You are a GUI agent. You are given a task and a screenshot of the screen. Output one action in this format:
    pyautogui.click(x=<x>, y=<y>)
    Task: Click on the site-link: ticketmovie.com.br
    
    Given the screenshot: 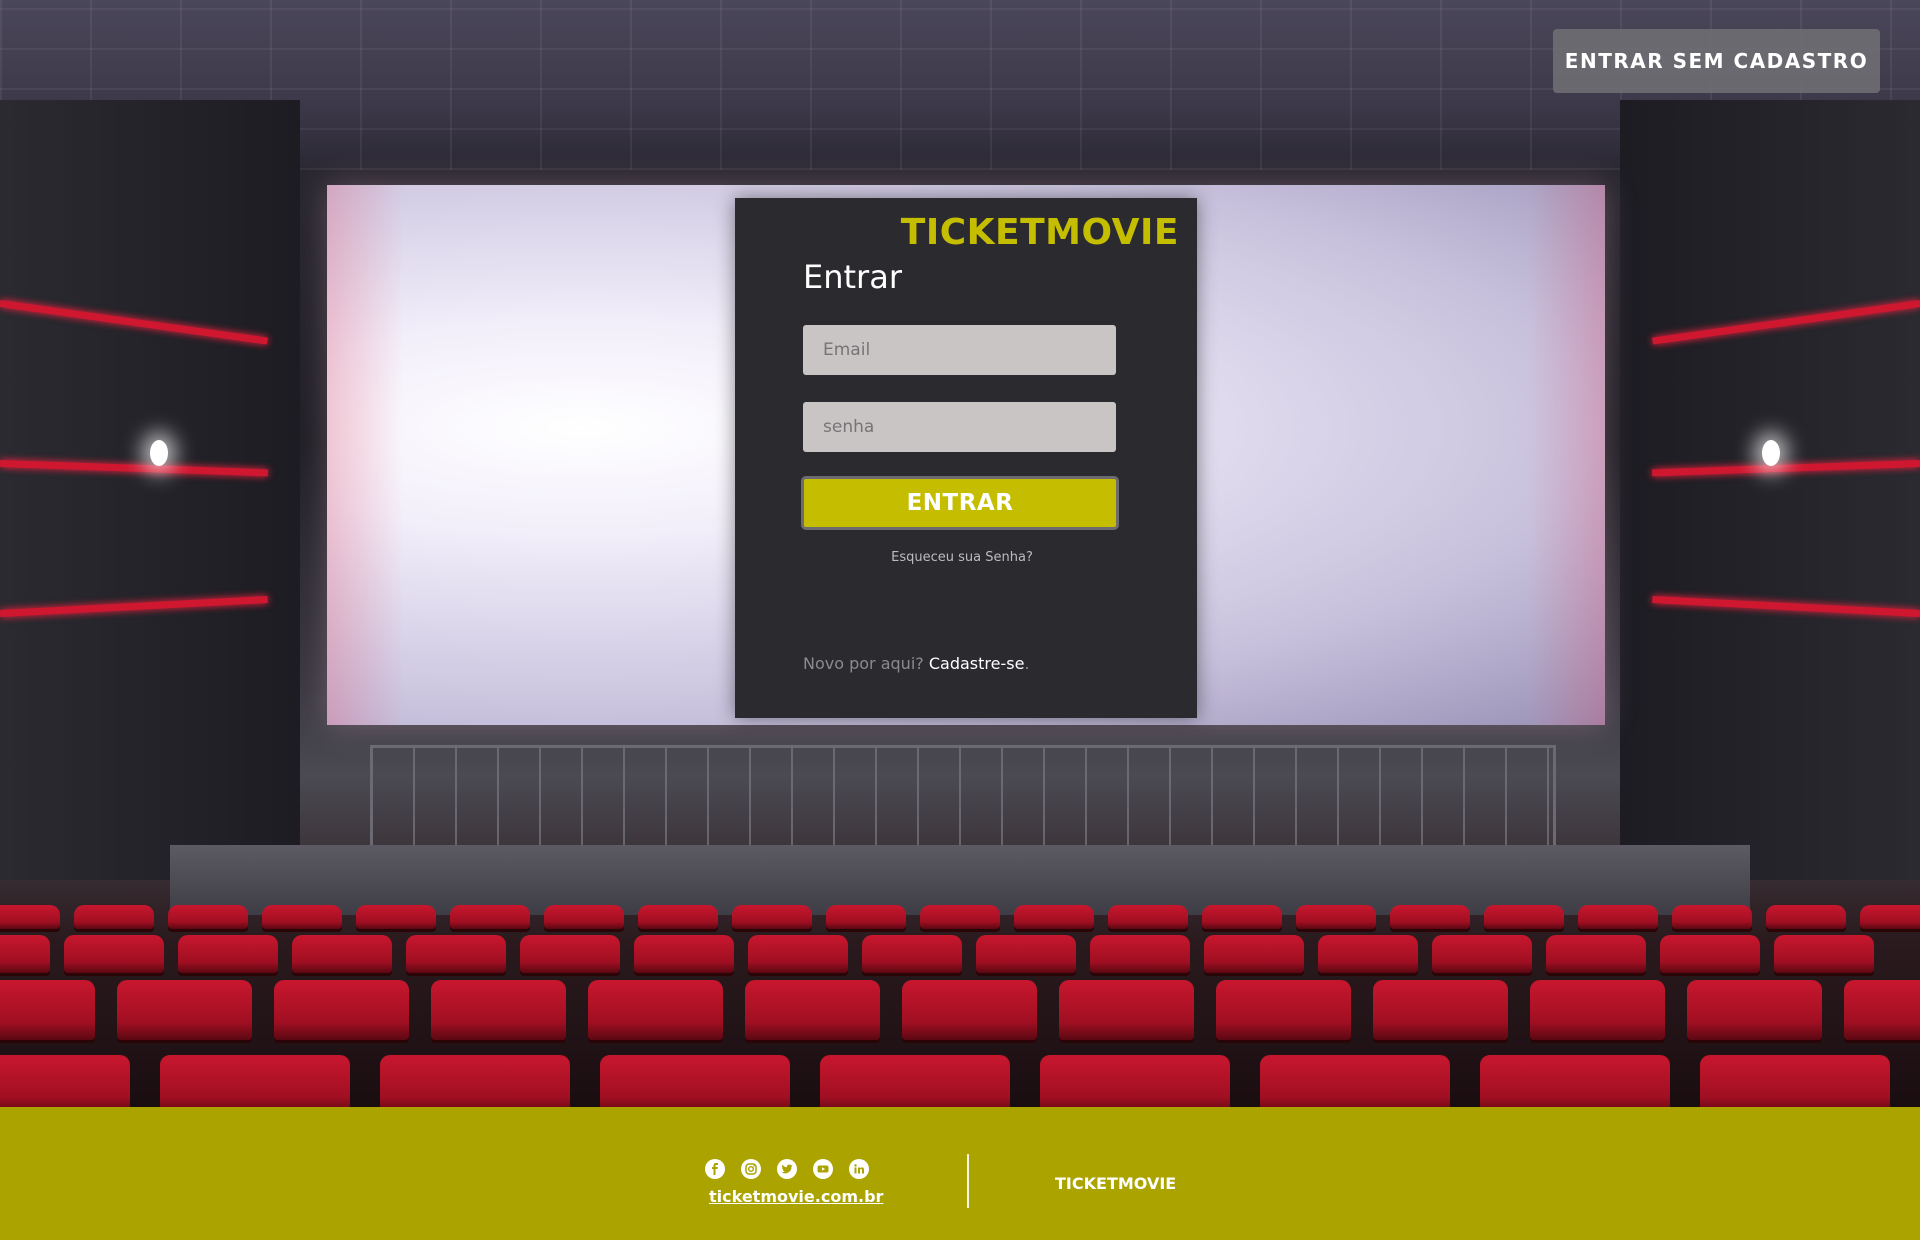 What is the action you would take?
    pyautogui.click(x=796, y=1196)
    